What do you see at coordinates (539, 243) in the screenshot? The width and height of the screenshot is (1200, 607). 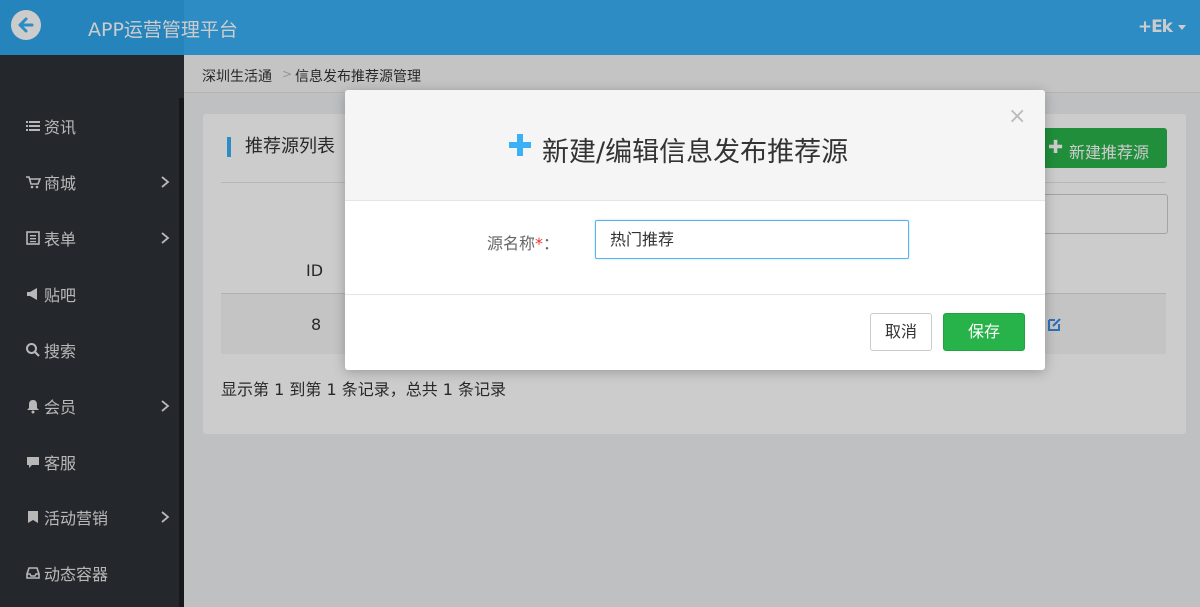 I see `required-mark: *` at bounding box center [539, 243].